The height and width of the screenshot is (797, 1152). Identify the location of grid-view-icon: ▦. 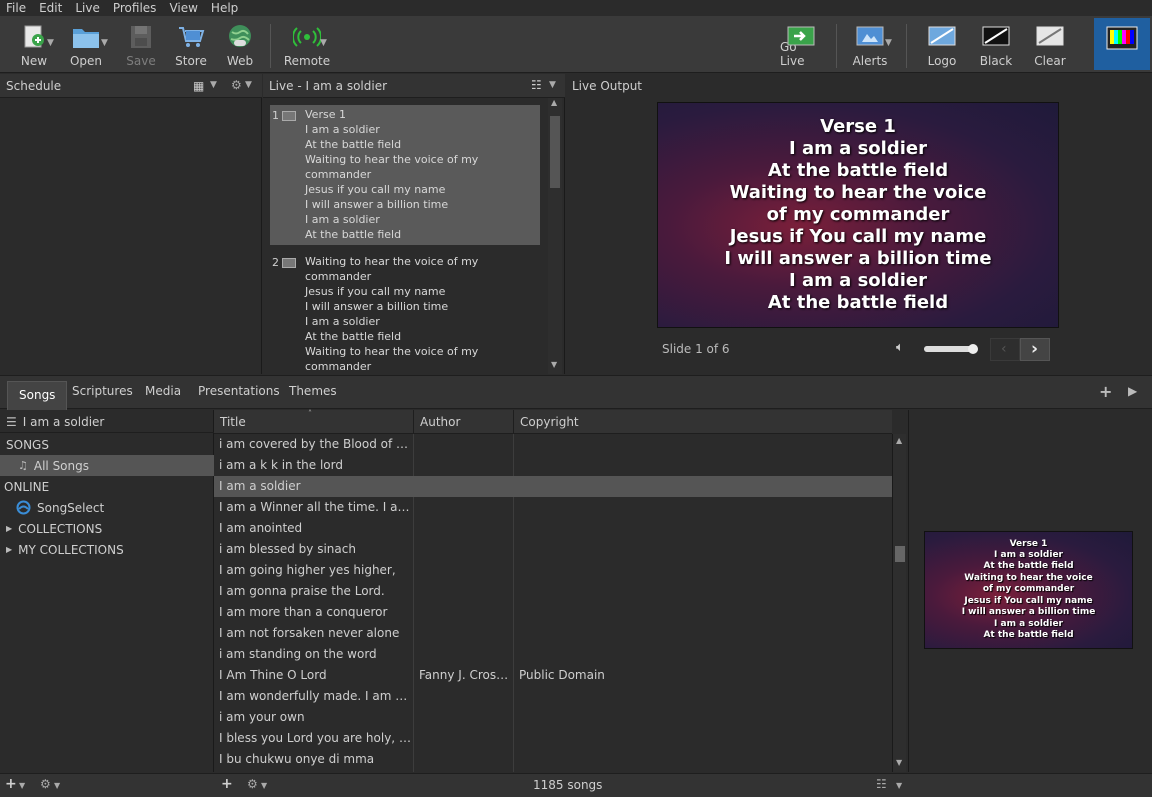
(198, 86).